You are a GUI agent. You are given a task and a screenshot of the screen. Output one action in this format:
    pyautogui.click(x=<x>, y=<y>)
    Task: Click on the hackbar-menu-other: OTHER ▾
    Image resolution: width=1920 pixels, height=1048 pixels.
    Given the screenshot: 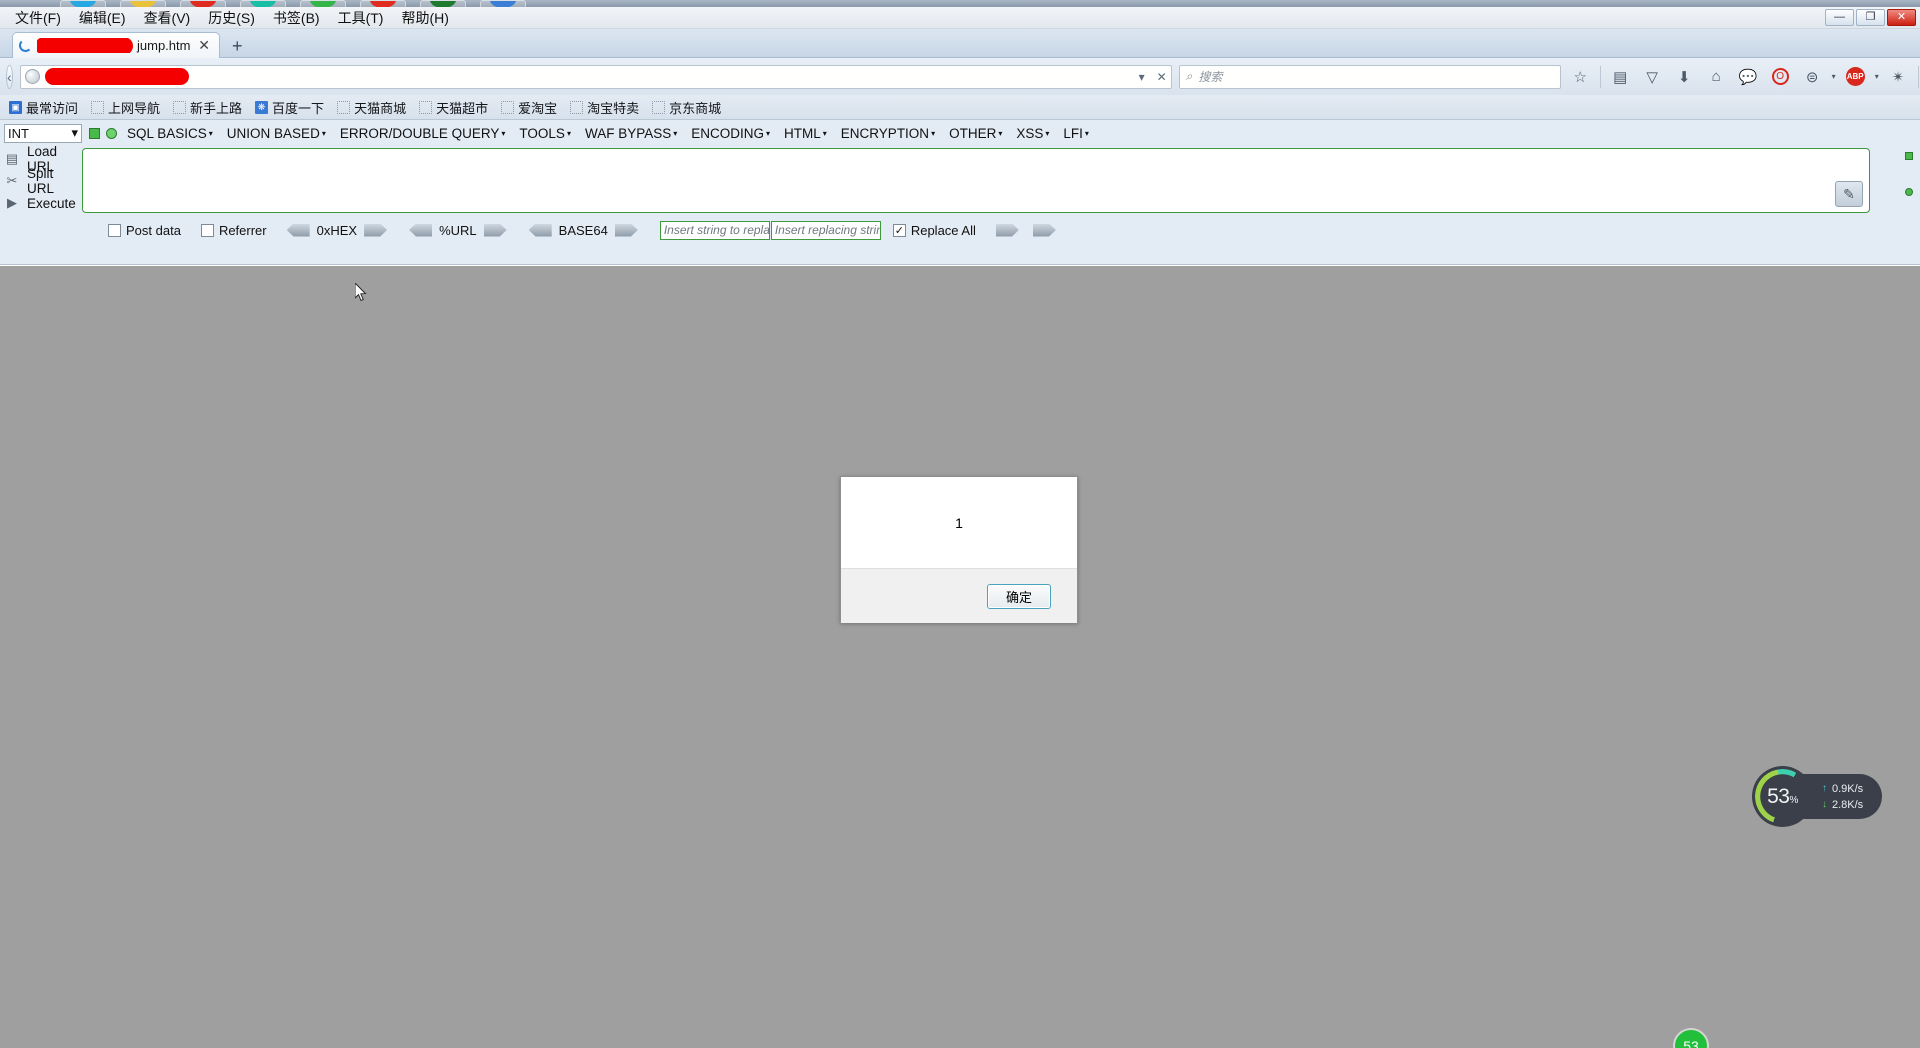 What is the action you would take?
    pyautogui.click(x=975, y=133)
    